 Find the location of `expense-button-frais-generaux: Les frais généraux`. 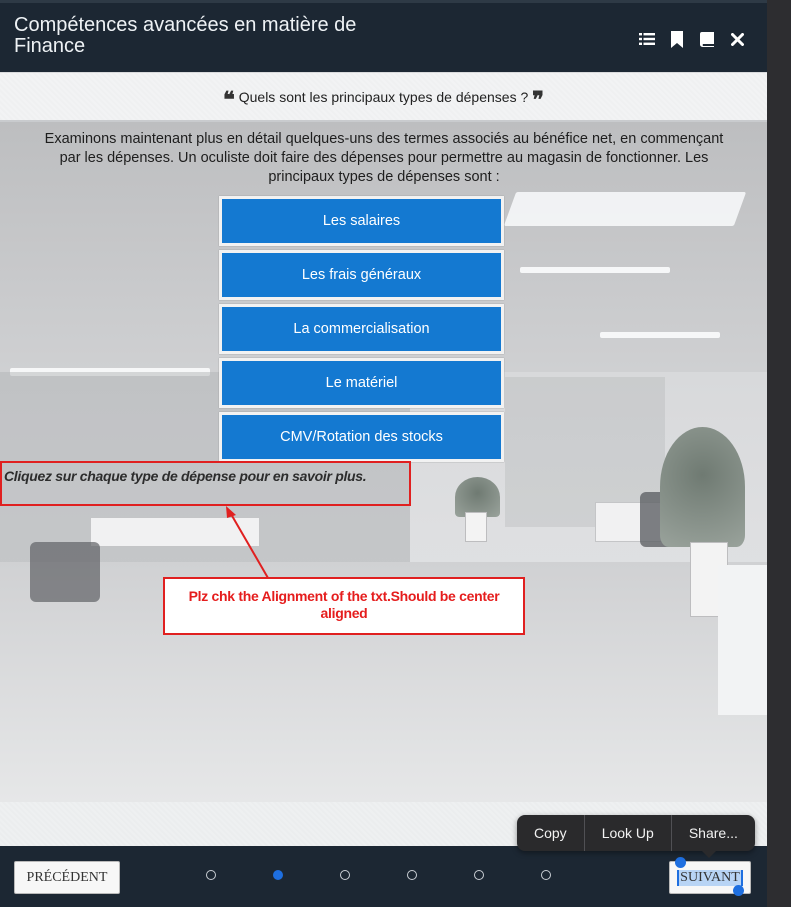

expense-button-frais-generaux: Les frais généraux is located at coordinates (361, 275).